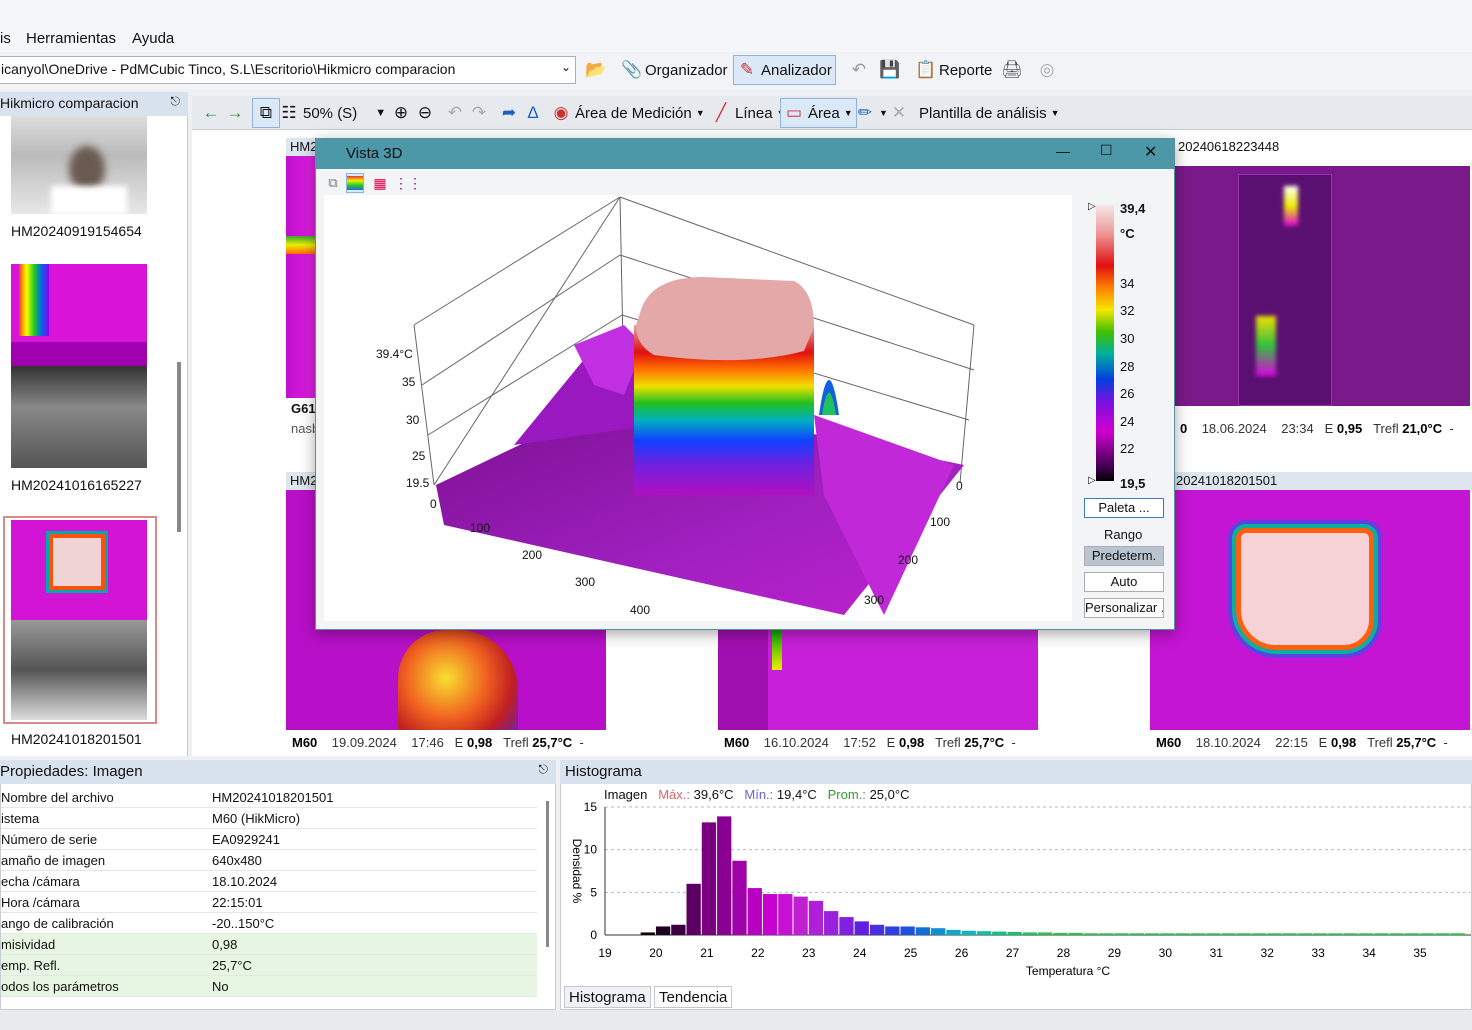  What do you see at coordinates (458, 680) in the screenshot?
I see `thermal-person-head` at bounding box center [458, 680].